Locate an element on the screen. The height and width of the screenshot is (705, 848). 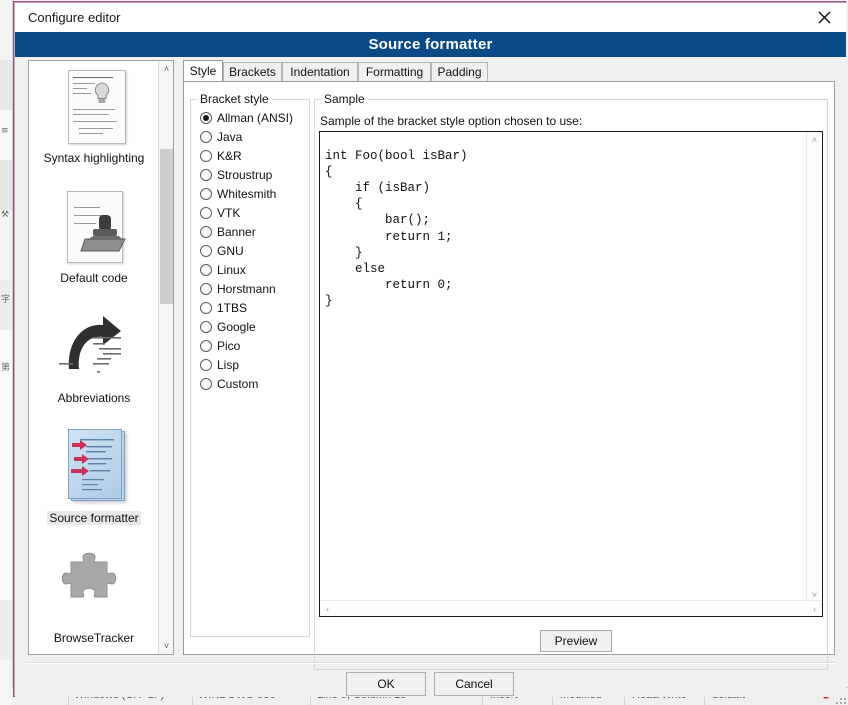
sidebar-scroll-thumb is located at coordinates (166, 226).